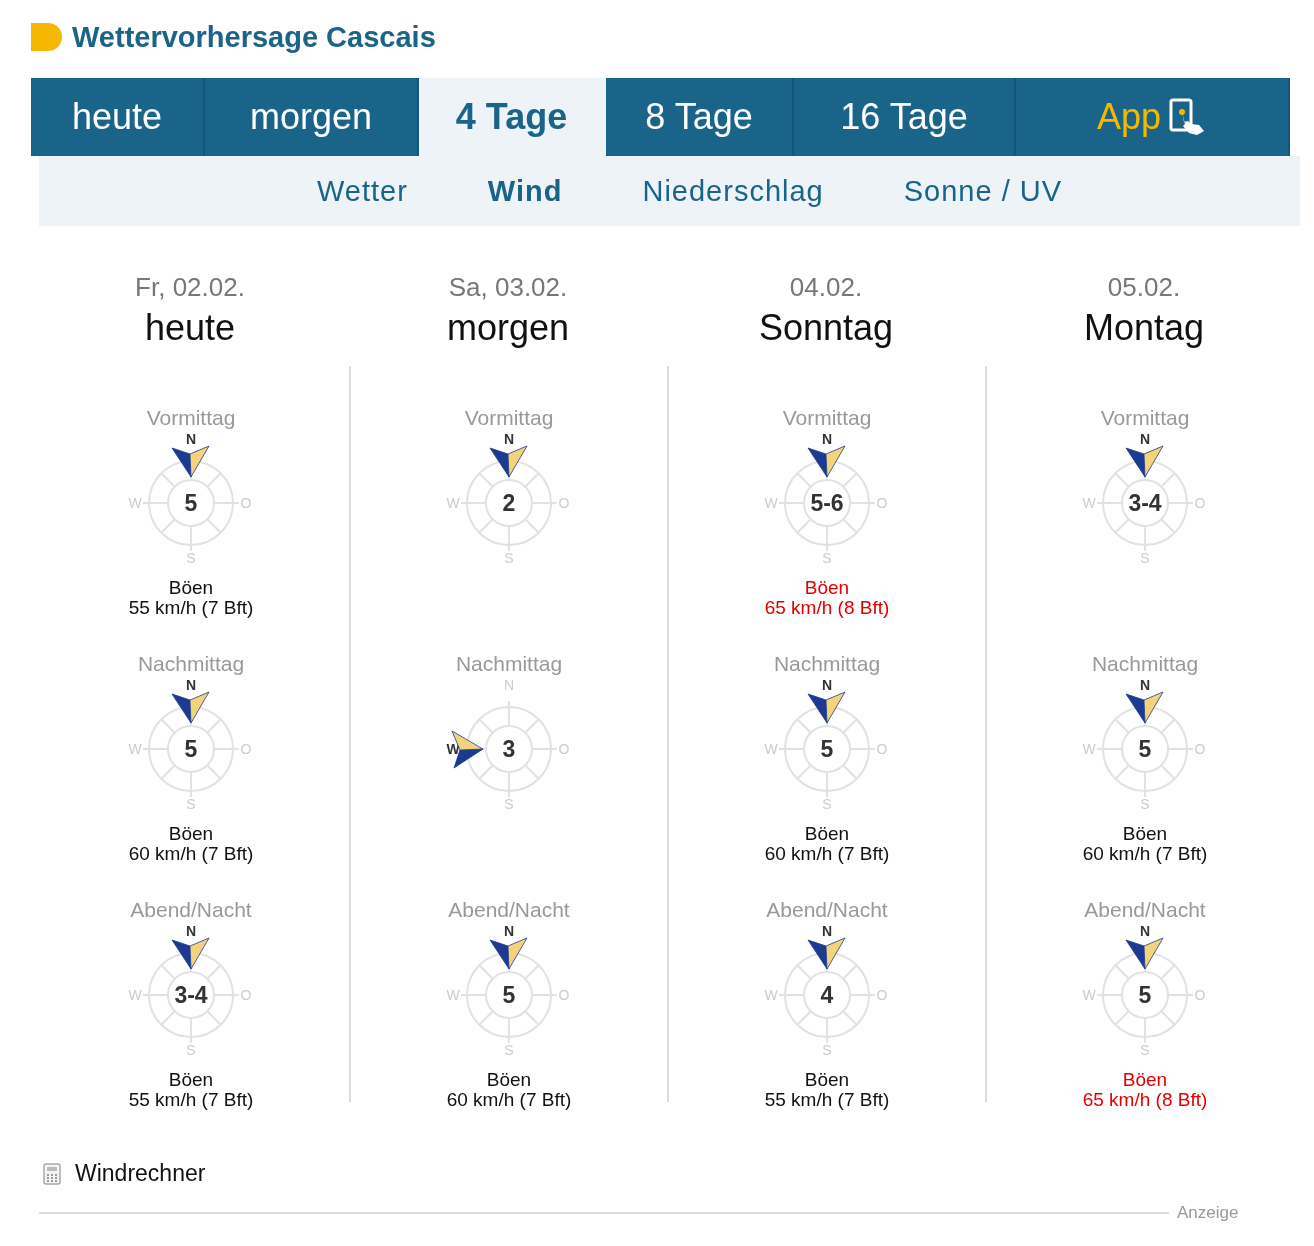 The width and height of the screenshot is (1314, 1246). Describe the element at coordinates (826, 328) in the screenshot. I see `day-name: Sonntag` at that location.